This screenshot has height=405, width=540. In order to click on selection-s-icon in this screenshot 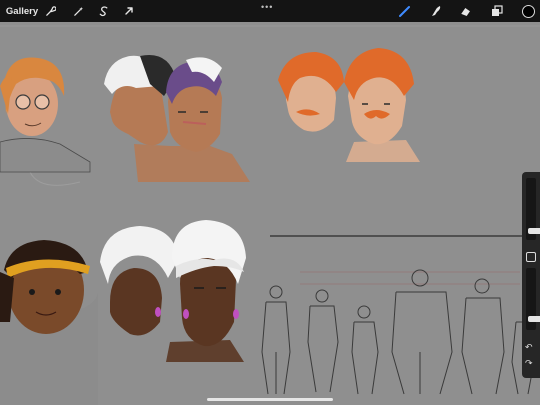, I will do `click(103, 10)`.